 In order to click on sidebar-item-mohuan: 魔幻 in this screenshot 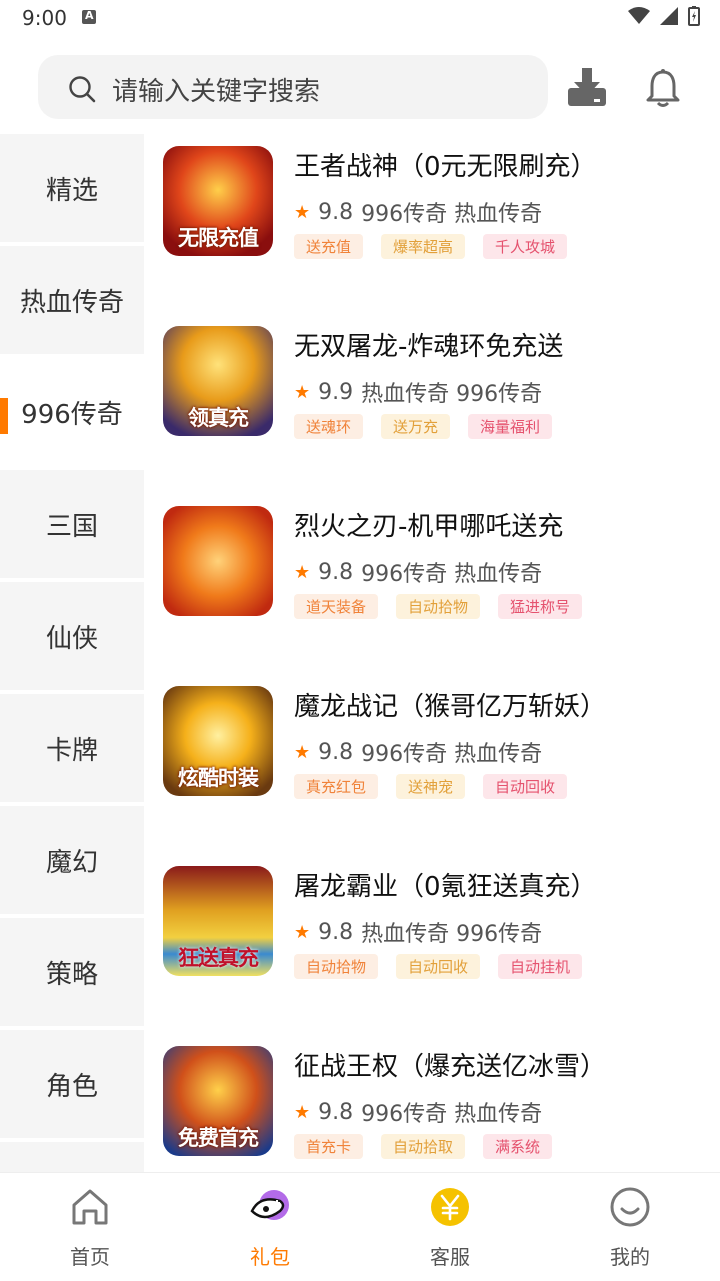, I will do `click(72, 860)`.